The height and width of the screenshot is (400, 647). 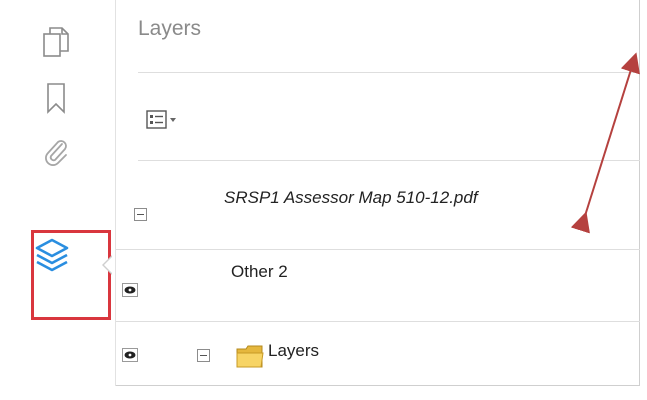 What do you see at coordinates (52, 255) in the screenshot?
I see `layers-icon` at bounding box center [52, 255].